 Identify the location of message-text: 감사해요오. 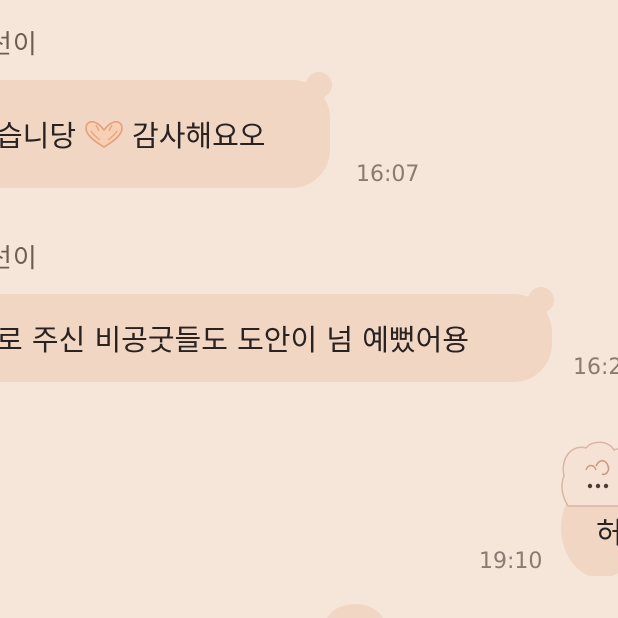
(199, 136).